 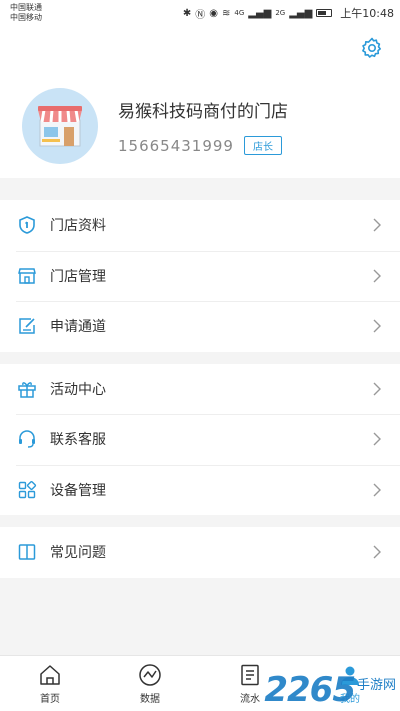 What do you see at coordinates (200, 389) in the screenshot?
I see `menu-item-activity-center: 活动中心` at bounding box center [200, 389].